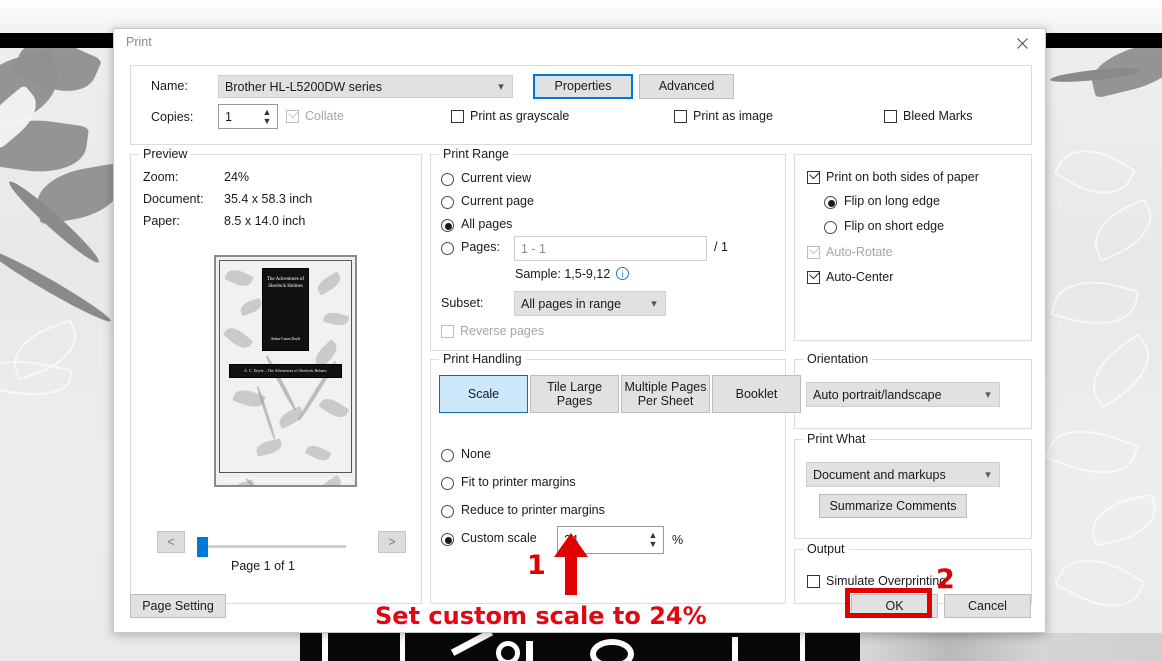 This screenshot has height=661, width=1162. What do you see at coordinates (890, 116) in the screenshot?
I see `bleed-marks-checkbox` at bounding box center [890, 116].